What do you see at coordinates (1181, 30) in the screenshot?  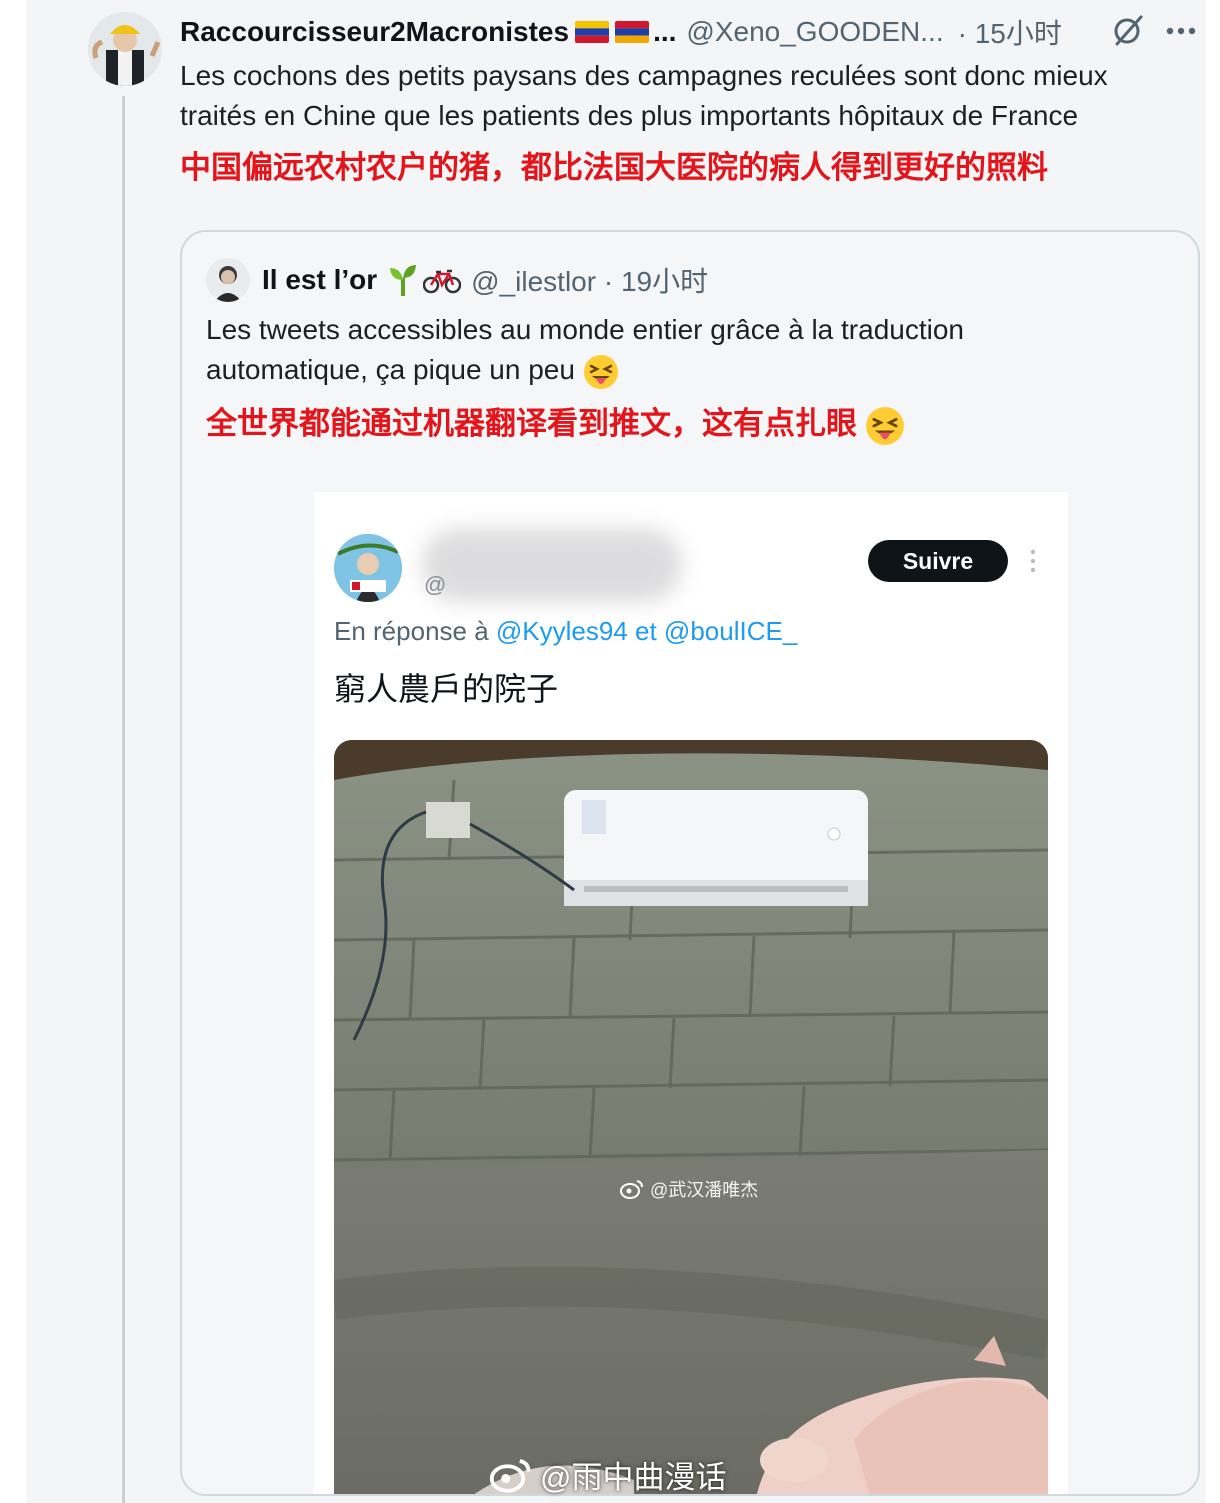 I see `more-options-icon` at bounding box center [1181, 30].